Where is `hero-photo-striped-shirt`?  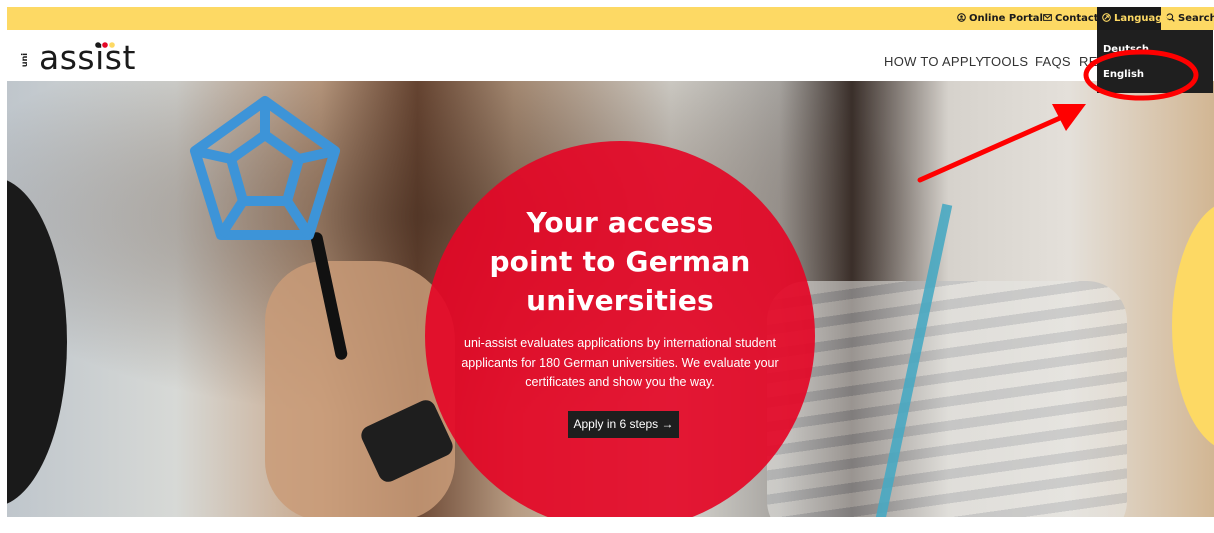
hero-photo-striped-shirt is located at coordinates (947, 407).